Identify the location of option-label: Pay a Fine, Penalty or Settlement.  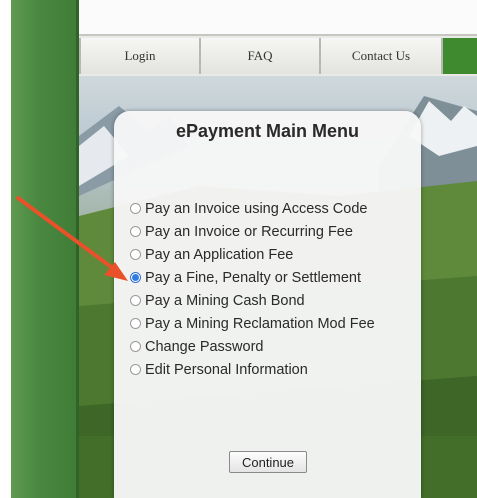
(253, 277).